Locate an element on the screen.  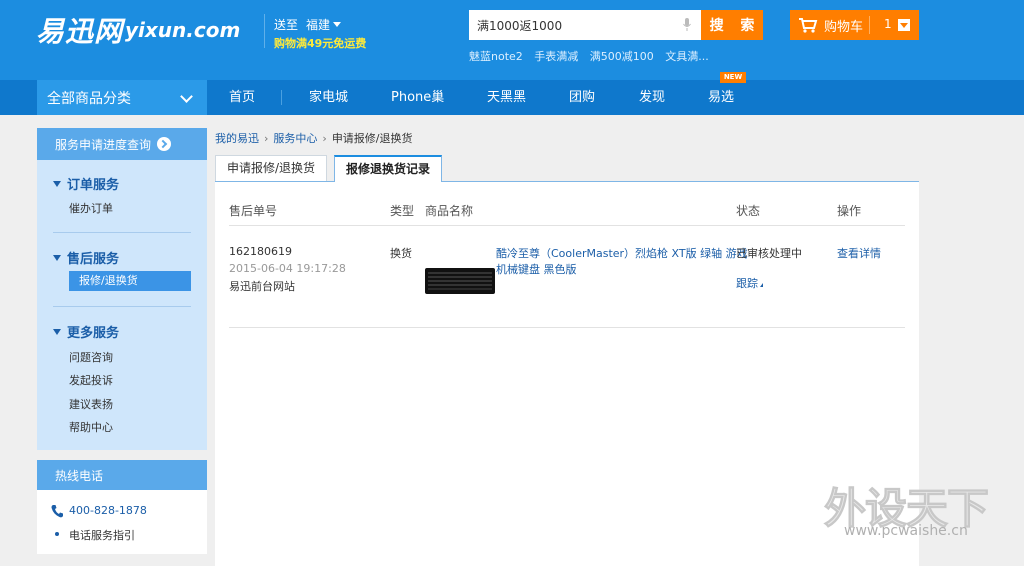
hot-keyword: 满500减100 is located at coordinates (622, 56).